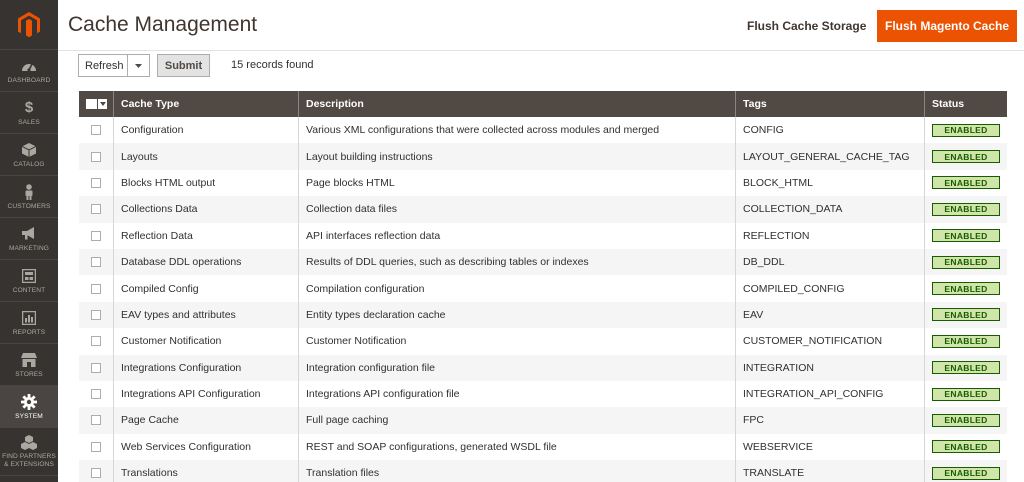 The height and width of the screenshot is (482, 1024). What do you see at coordinates (29, 191) in the screenshot?
I see `person-icon` at bounding box center [29, 191].